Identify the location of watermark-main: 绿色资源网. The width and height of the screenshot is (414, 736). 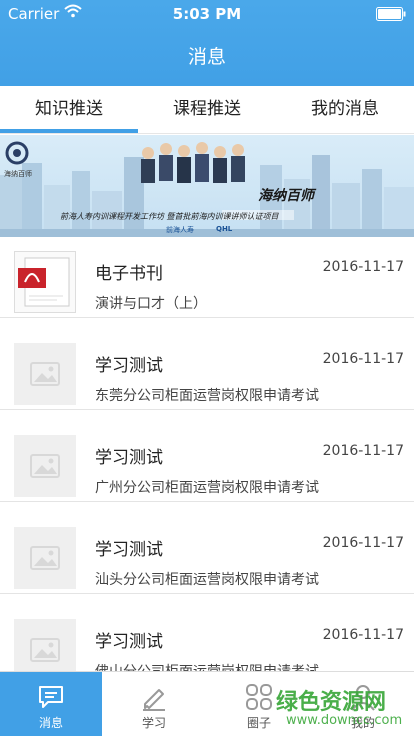
(331, 702).